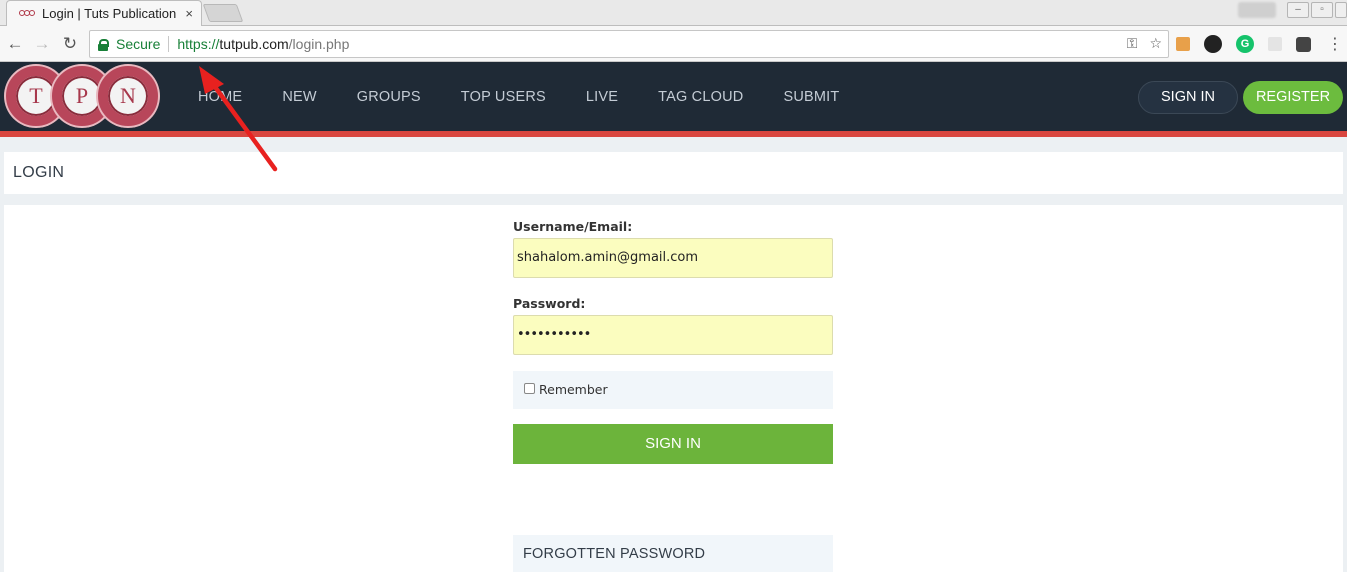  I want to click on tab-title: Login | Tuts Publication, so click(109, 13).